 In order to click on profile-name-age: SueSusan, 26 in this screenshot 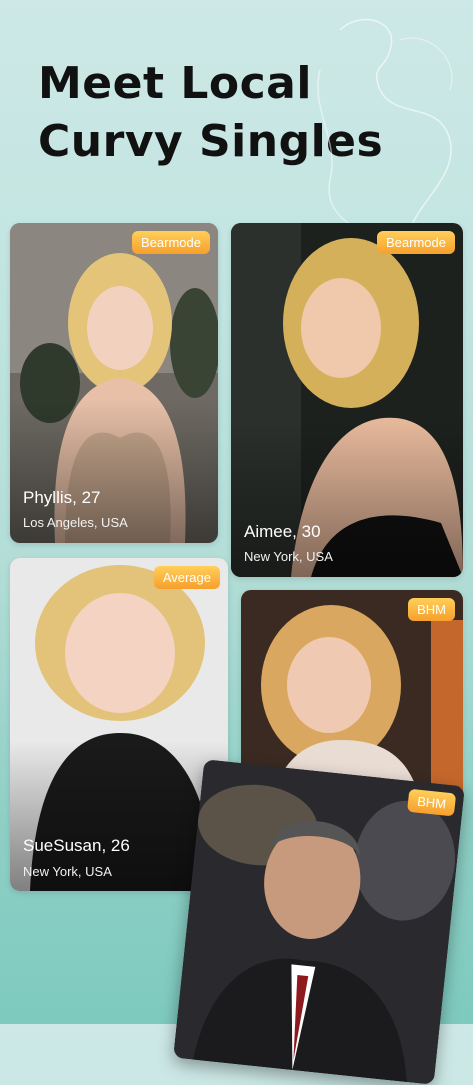, I will do `click(76, 845)`.